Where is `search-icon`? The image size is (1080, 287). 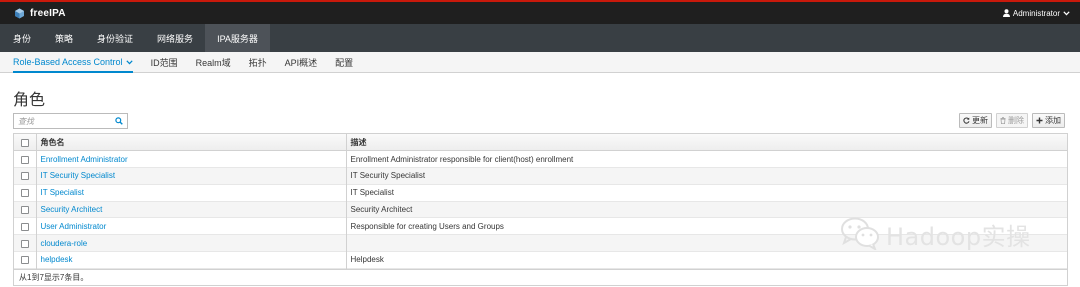 search-icon is located at coordinates (119, 121).